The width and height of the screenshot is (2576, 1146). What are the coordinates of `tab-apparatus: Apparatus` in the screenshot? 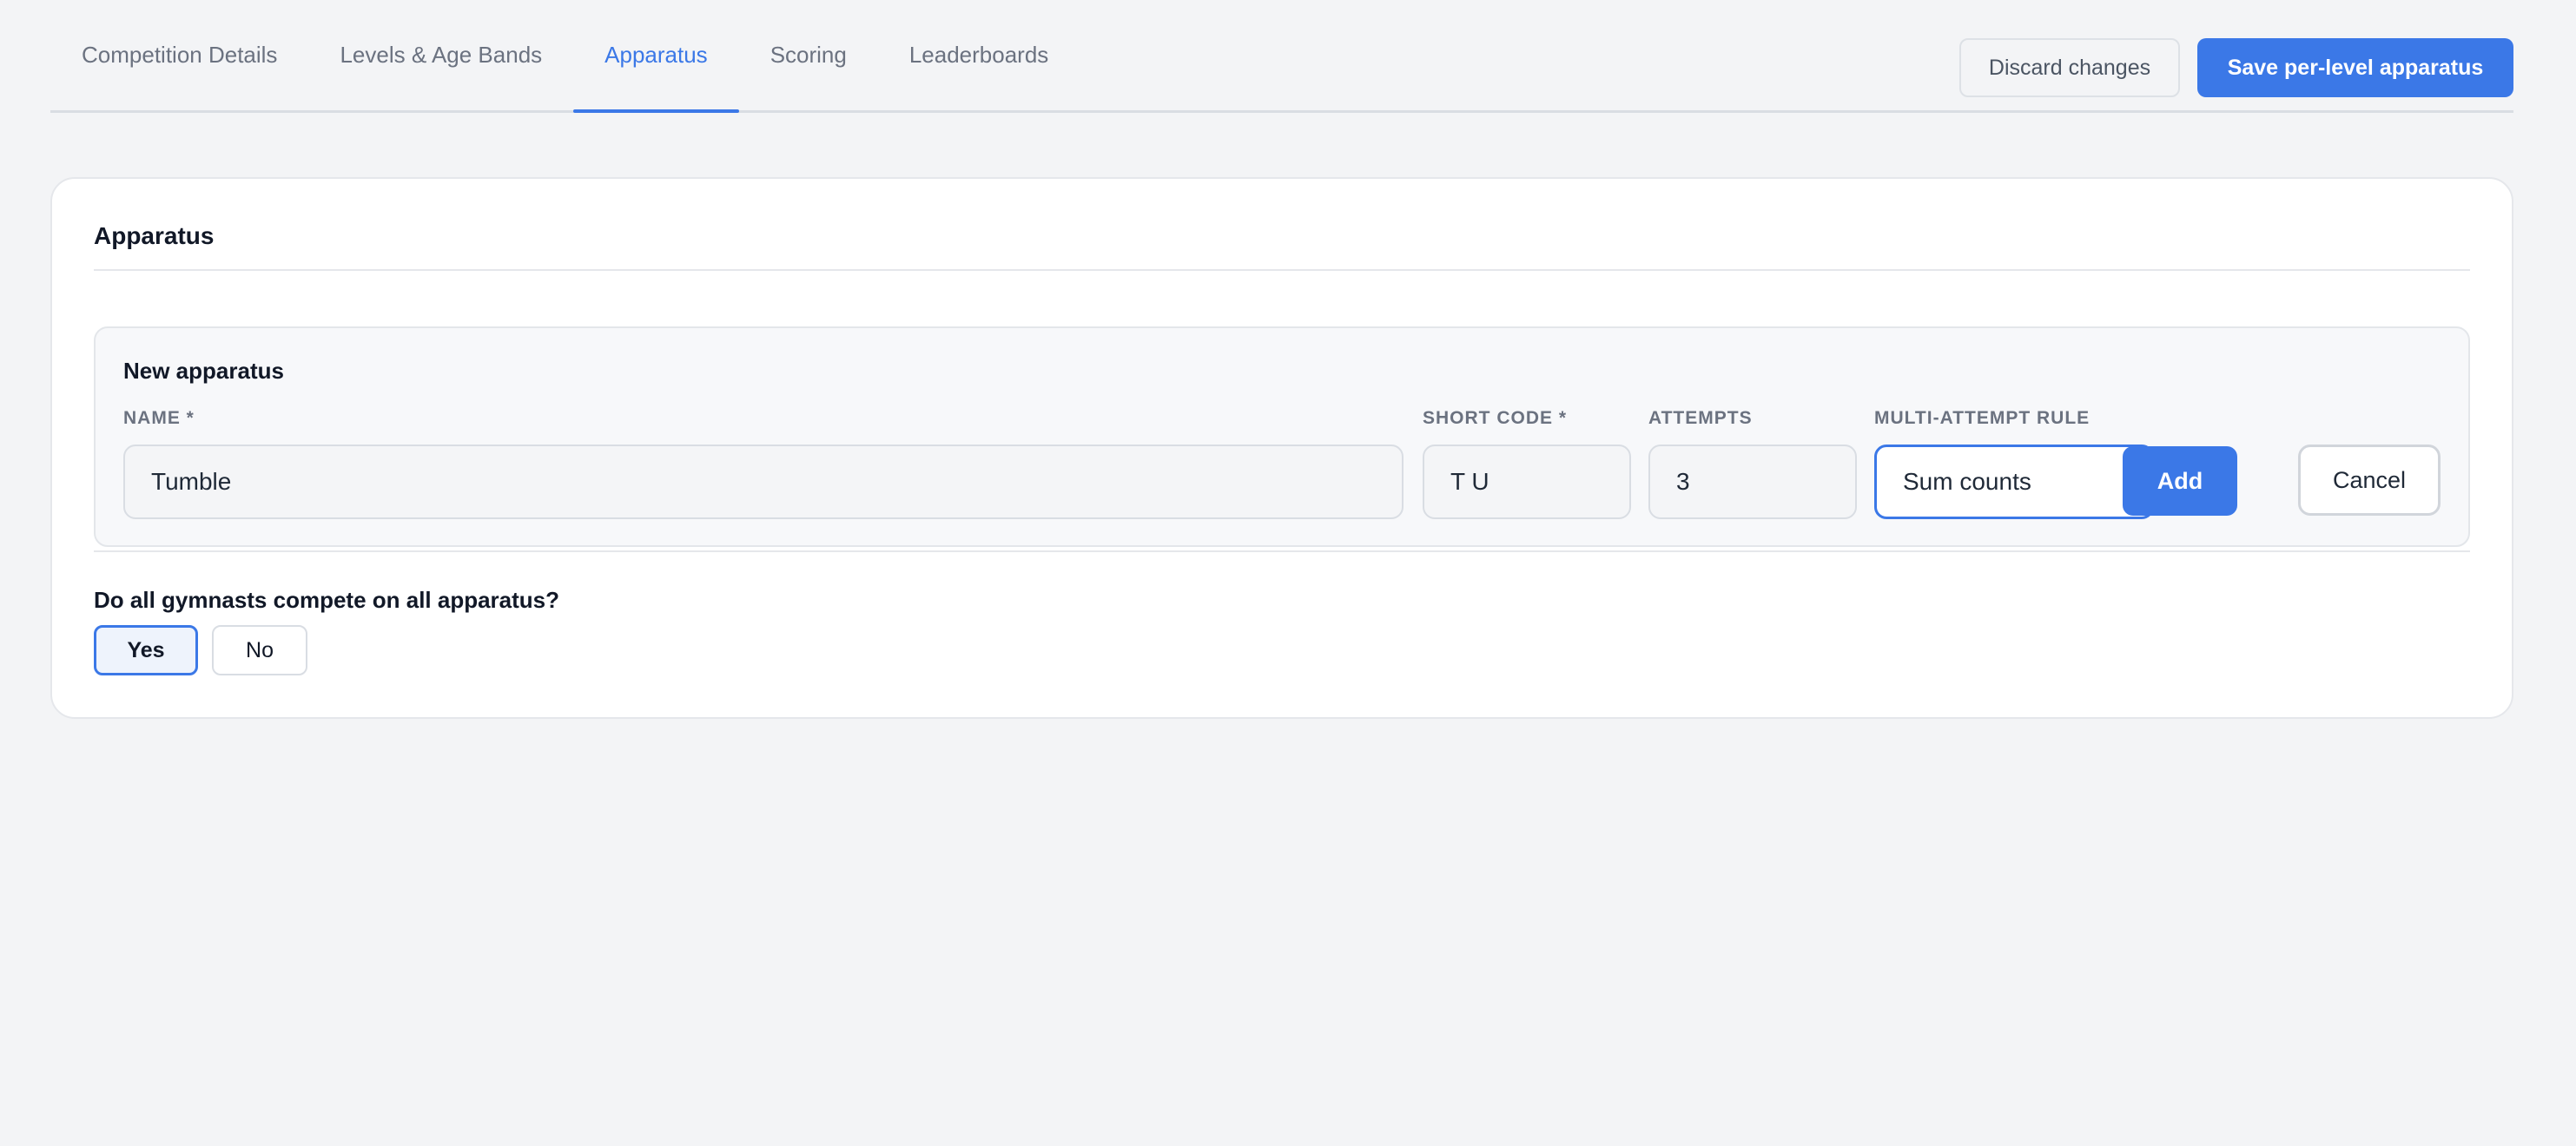 It's located at (656, 57).